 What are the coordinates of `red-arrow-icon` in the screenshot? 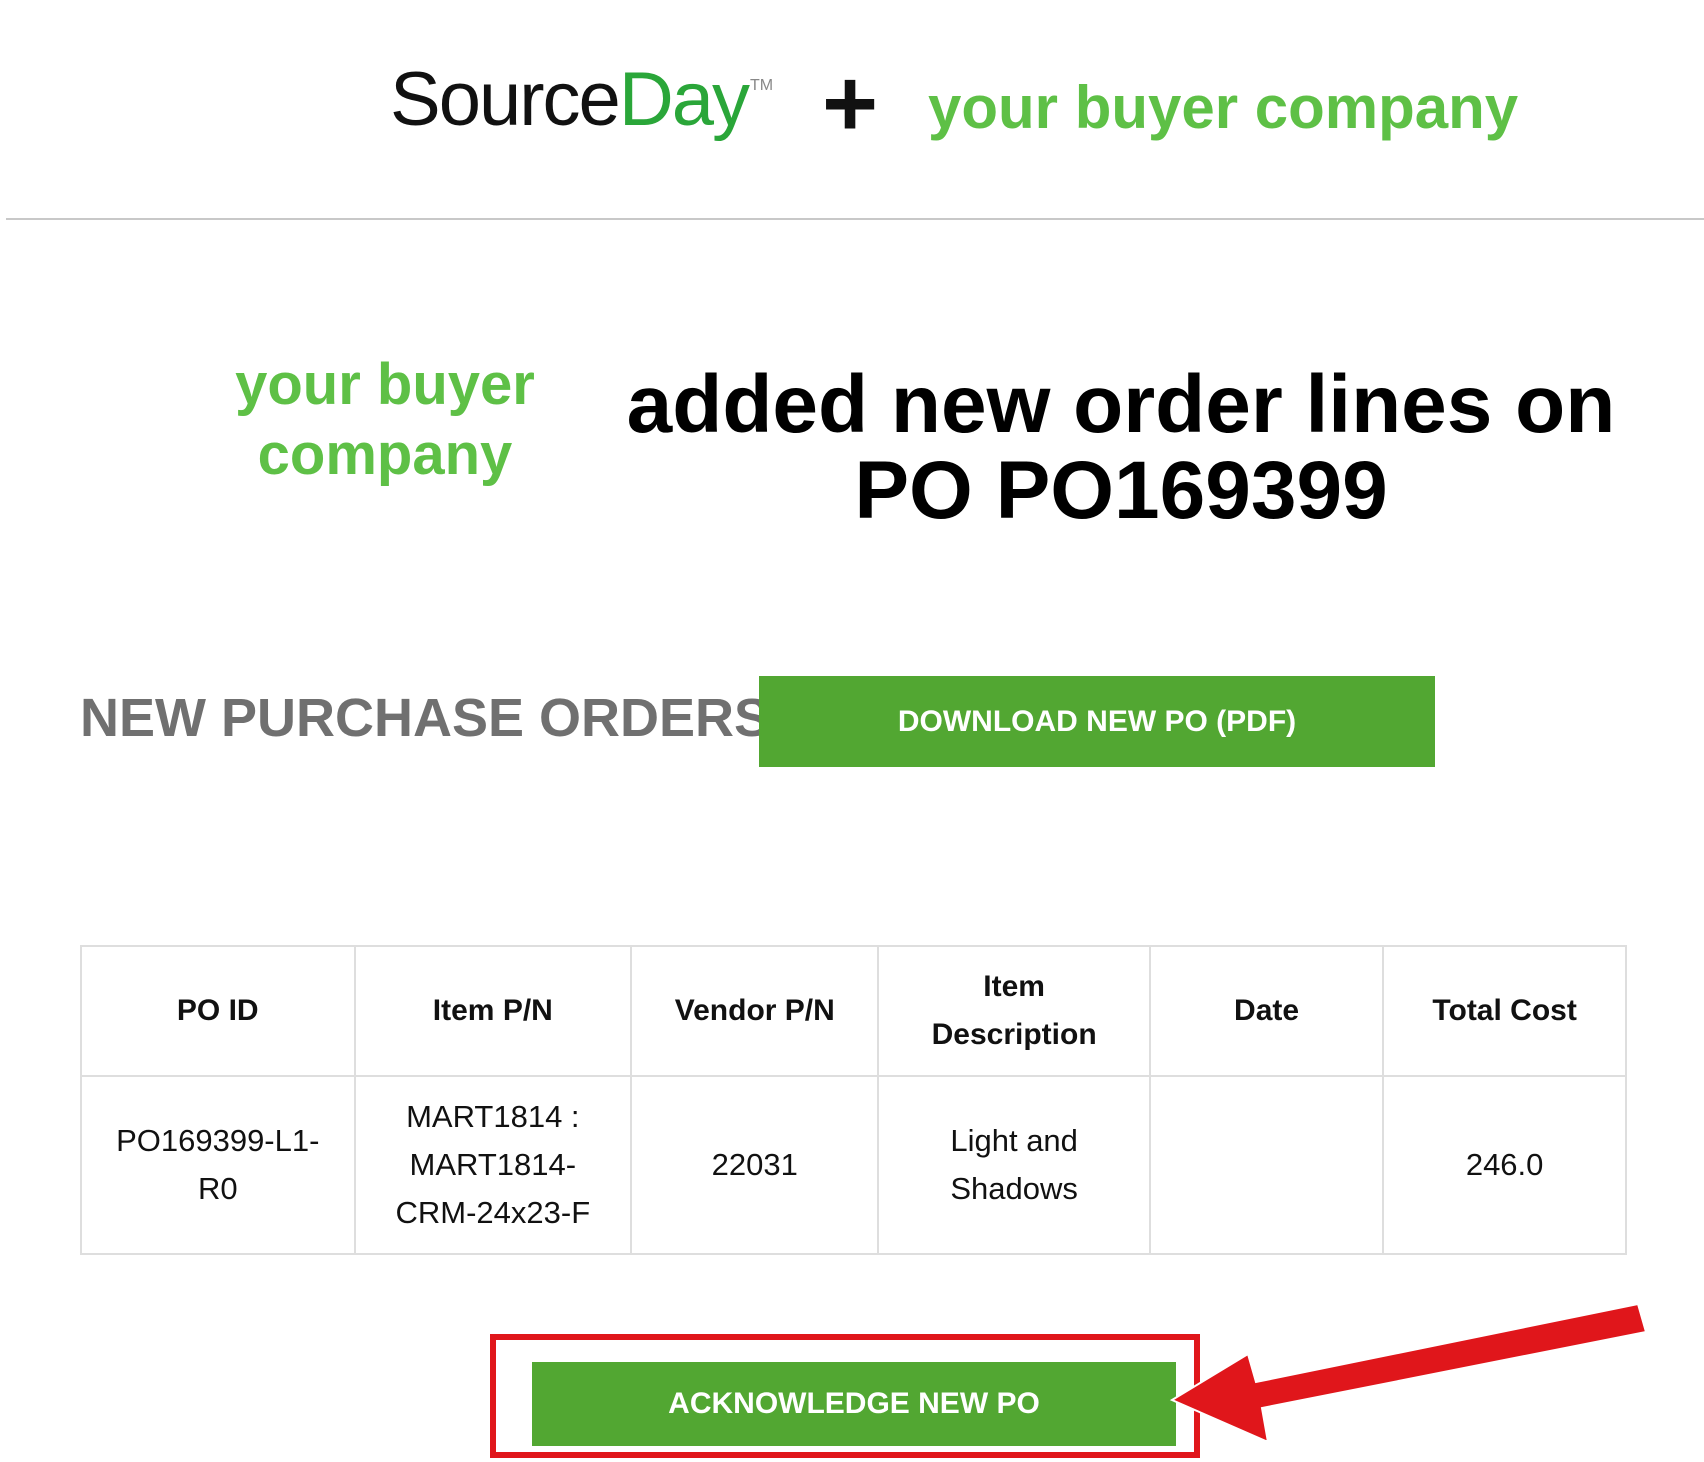 It's located at (1408, 1371).